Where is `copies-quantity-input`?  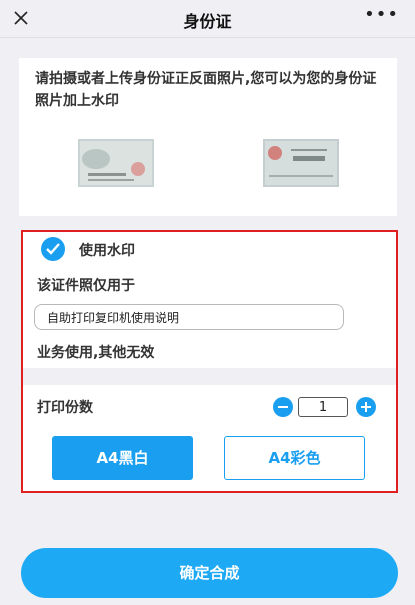
copies-quantity-input is located at coordinates (323, 407).